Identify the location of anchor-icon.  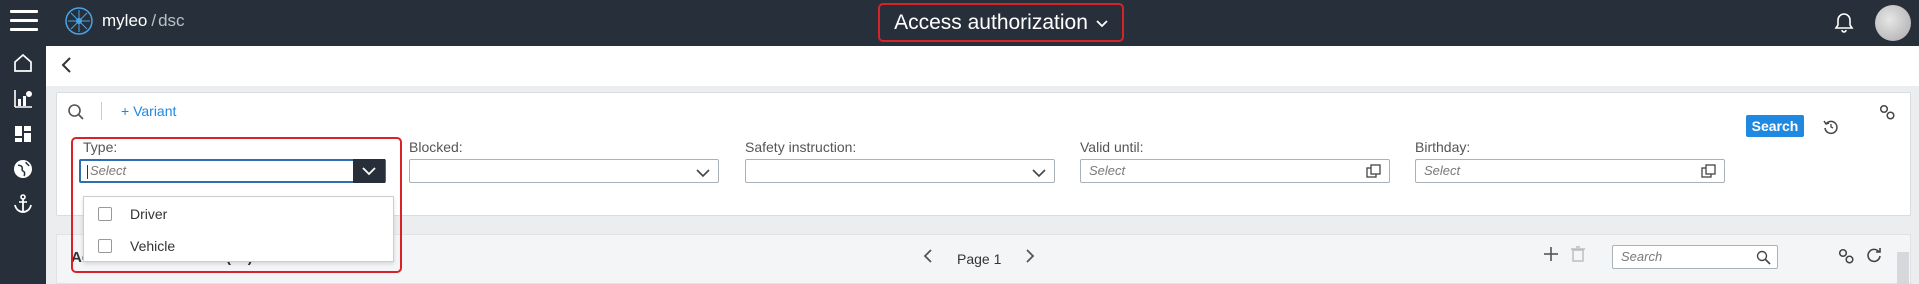
(23, 203).